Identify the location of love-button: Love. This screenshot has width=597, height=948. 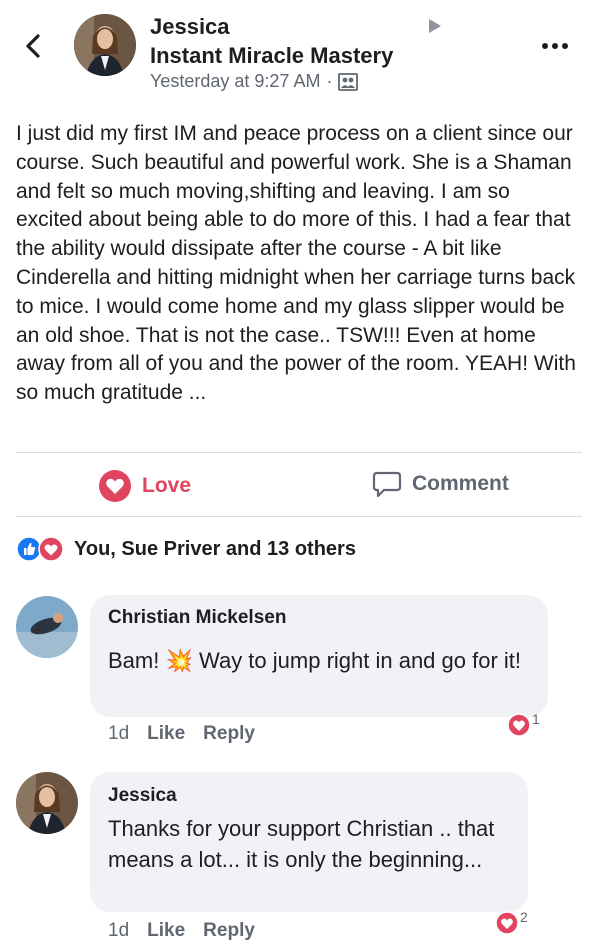
(144, 486).